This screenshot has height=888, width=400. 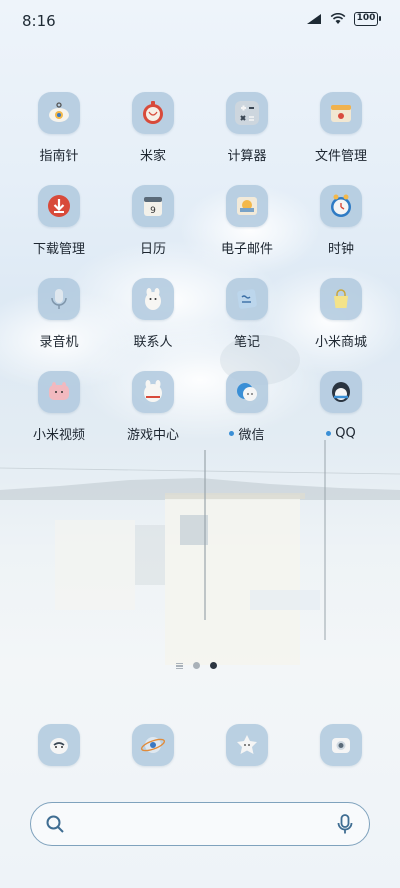 What do you see at coordinates (59, 299) in the screenshot?
I see `recorder-icon` at bounding box center [59, 299].